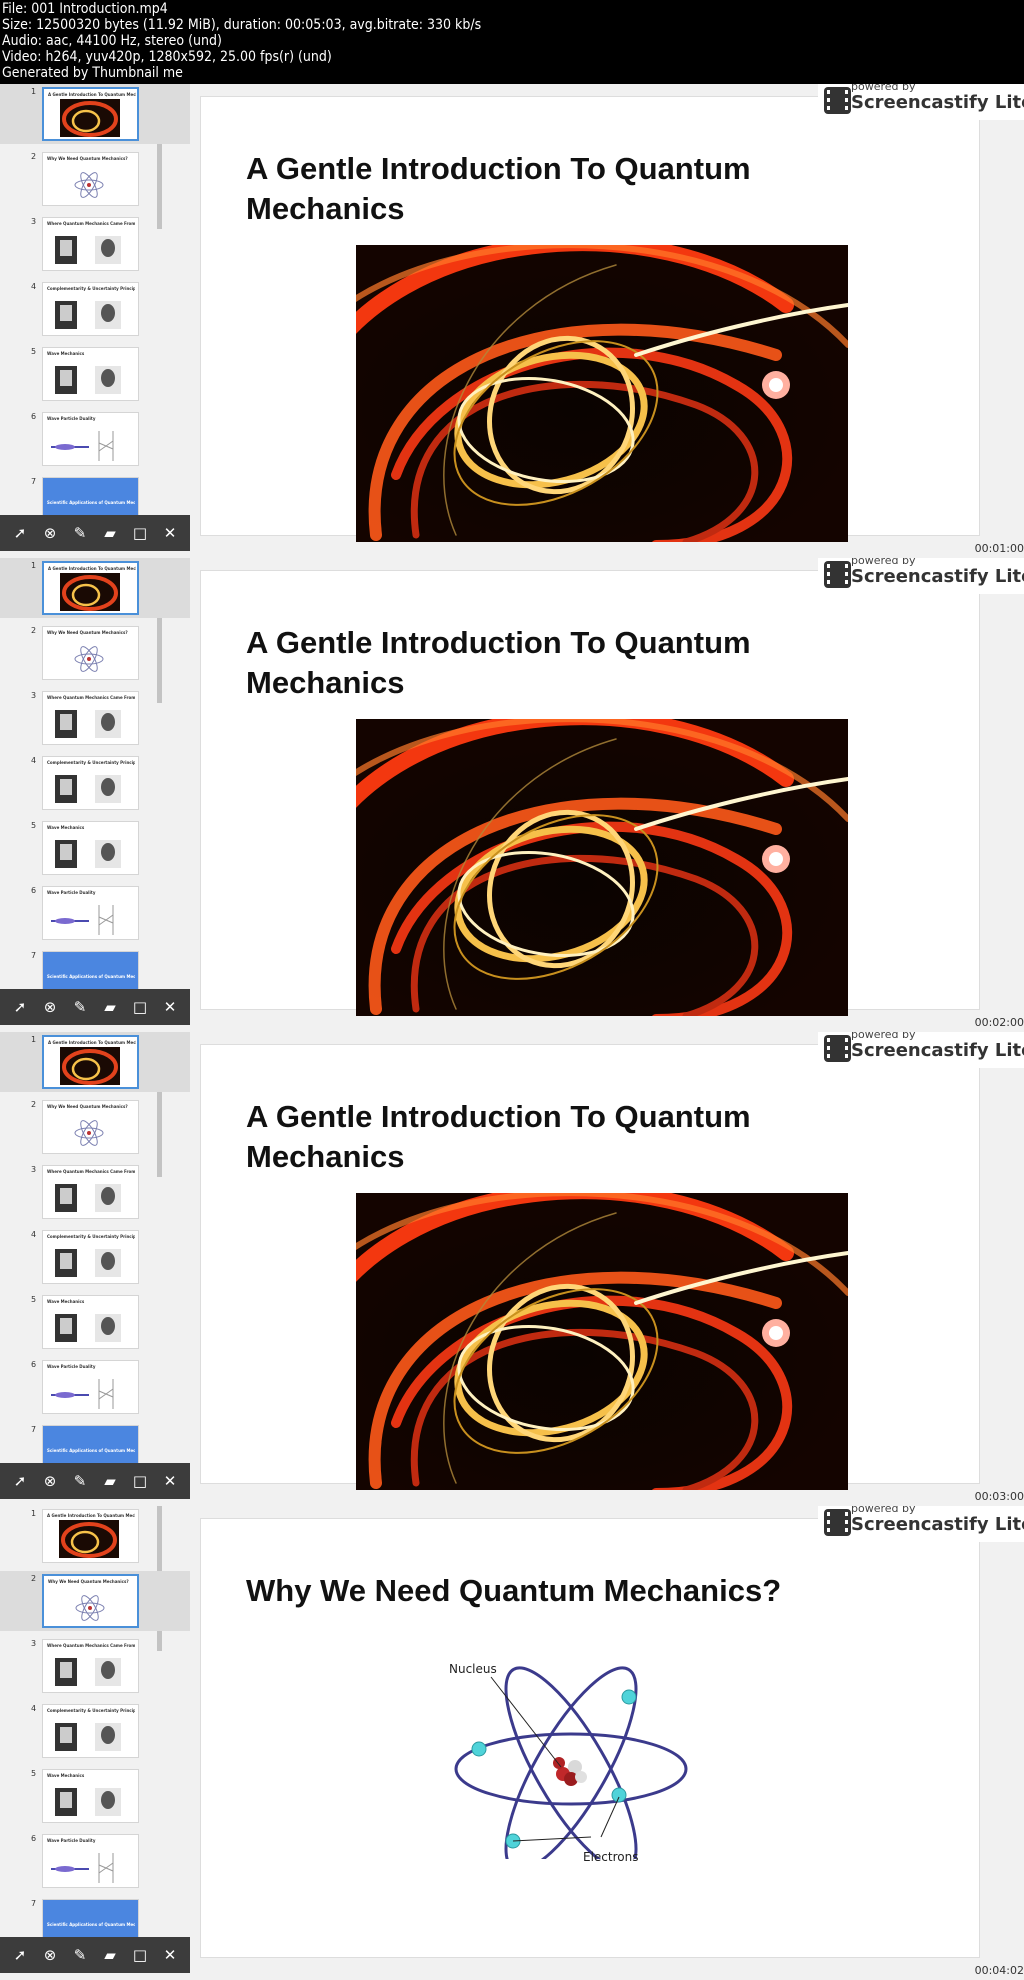  Describe the element at coordinates (473, 1669) in the screenshot. I see `nucleus-label: Nucleus` at that location.